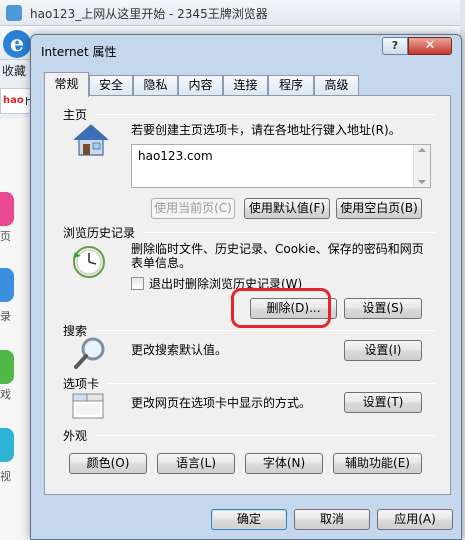  Describe the element at coordinates (377, 463) in the screenshot. I see `accessibility-button: 辅助功能(E)` at that location.